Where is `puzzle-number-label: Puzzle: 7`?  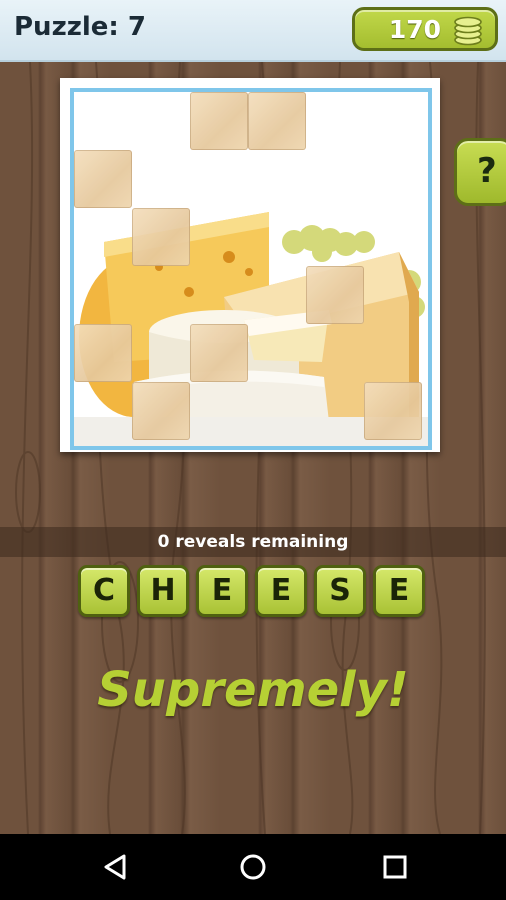
puzzle-number-label: Puzzle: 7 is located at coordinates (80, 27).